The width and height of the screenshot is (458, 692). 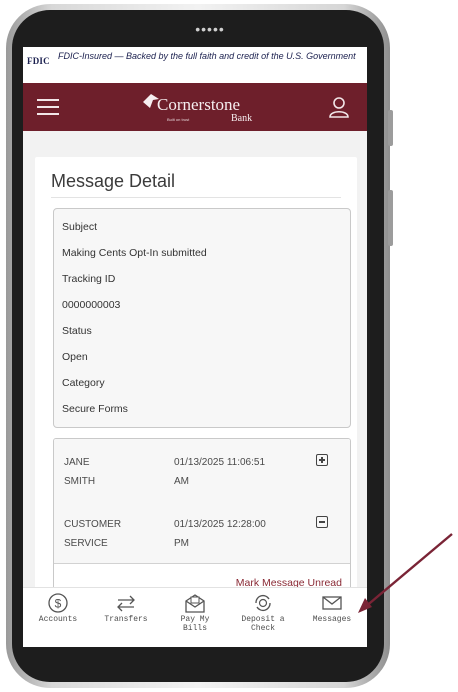 I want to click on expand-plus-icon, so click(x=322, y=460).